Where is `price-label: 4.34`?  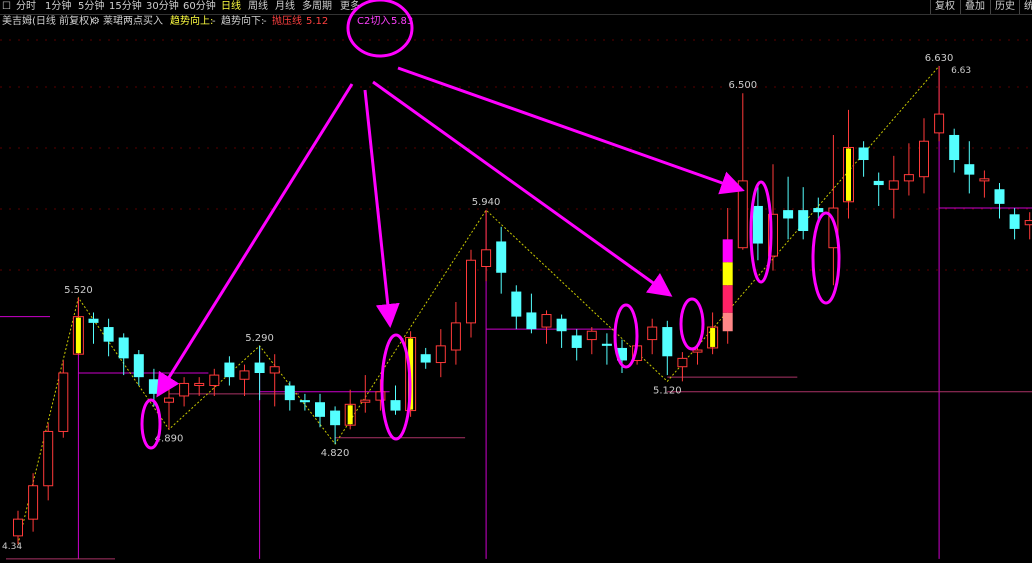 price-label: 4.34 is located at coordinates (12, 547).